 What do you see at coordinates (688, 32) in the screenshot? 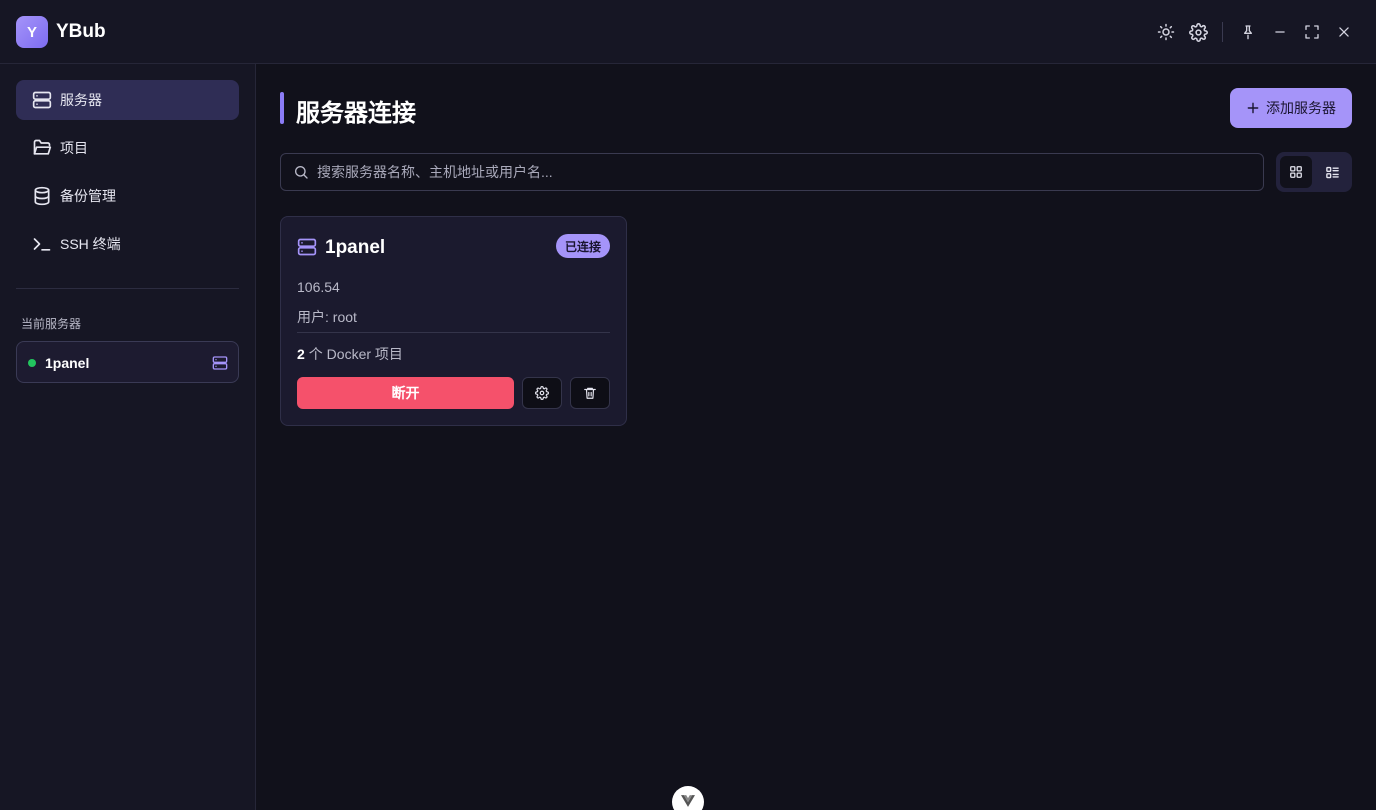
I see `title-bar: Y YBub` at bounding box center [688, 32].